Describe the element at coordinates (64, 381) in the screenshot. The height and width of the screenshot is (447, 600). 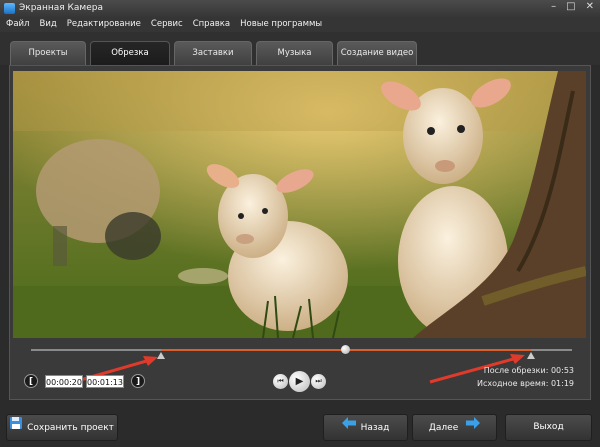
I see `start-time-field: 00:00:20` at that location.